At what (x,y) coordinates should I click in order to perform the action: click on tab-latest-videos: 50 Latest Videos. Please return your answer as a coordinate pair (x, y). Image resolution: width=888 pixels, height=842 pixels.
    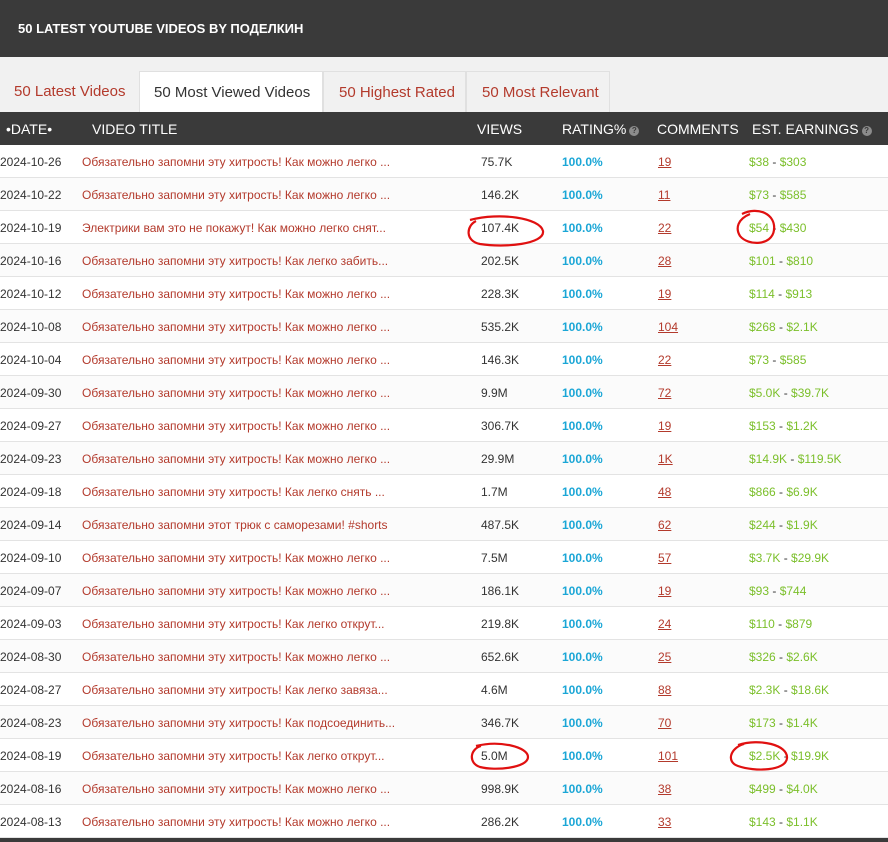
    Looking at the image, I should click on (69, 92).